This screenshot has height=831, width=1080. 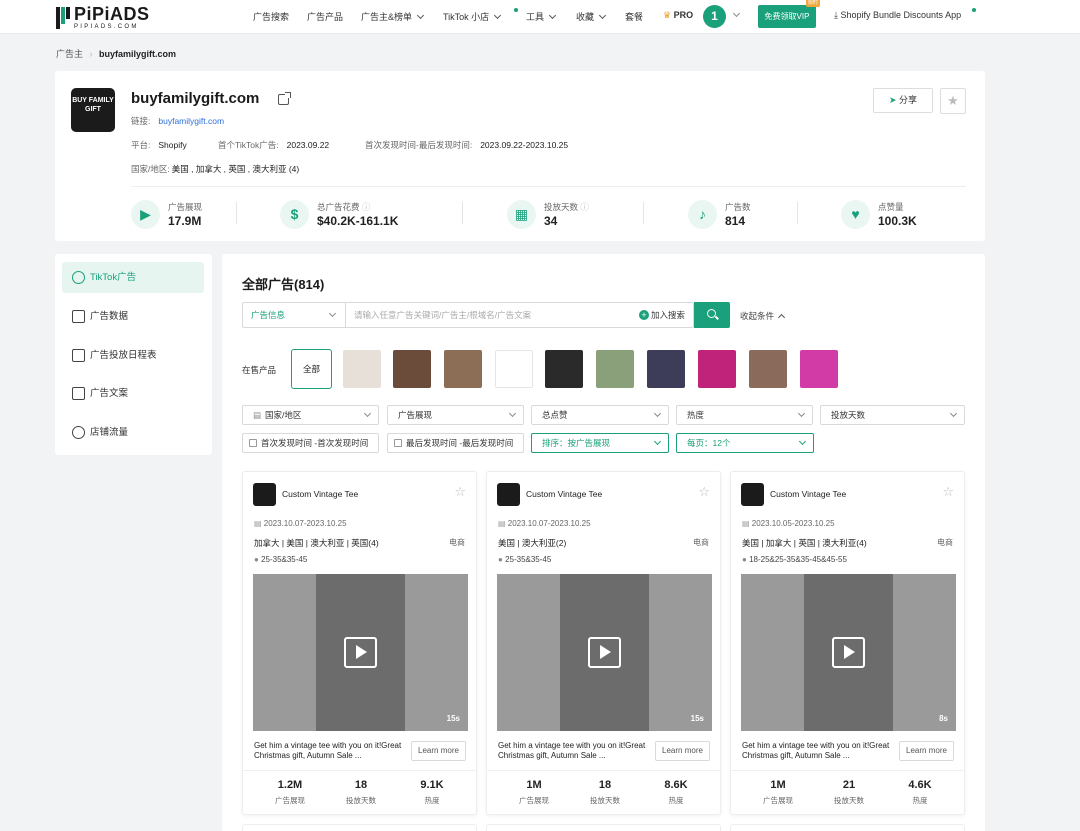 What do you see at coordinates (855, 214) in the screenshot?
I see `heart-icon: ♥` at bounding box center [855, 214].